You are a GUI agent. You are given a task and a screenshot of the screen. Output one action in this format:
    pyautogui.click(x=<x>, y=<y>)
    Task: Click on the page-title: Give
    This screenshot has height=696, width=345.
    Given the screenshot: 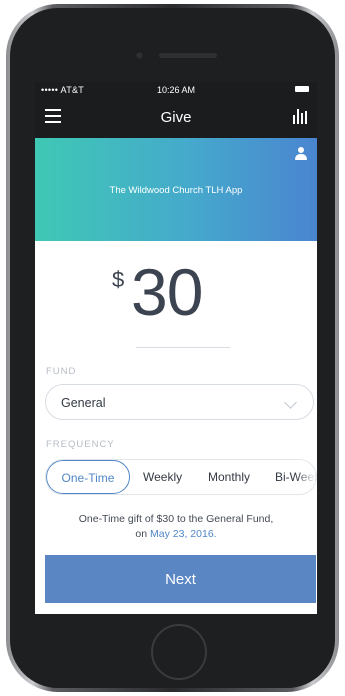 What is the action you would take?
    pyautogui.click(x=176, y=117)
    